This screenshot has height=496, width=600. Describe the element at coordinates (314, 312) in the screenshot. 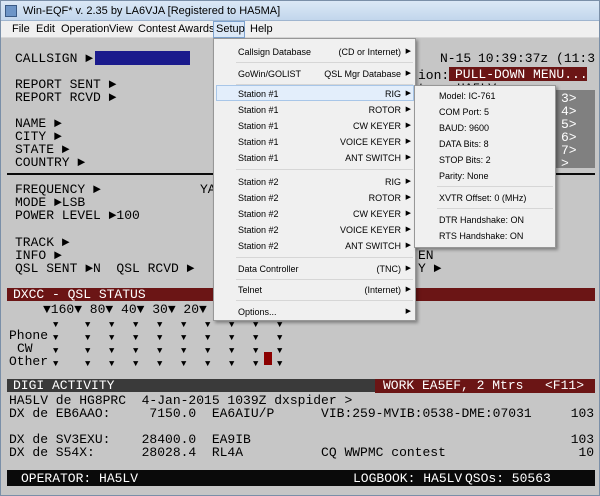

I see `menu-item-options: Options... ▶` at that location.